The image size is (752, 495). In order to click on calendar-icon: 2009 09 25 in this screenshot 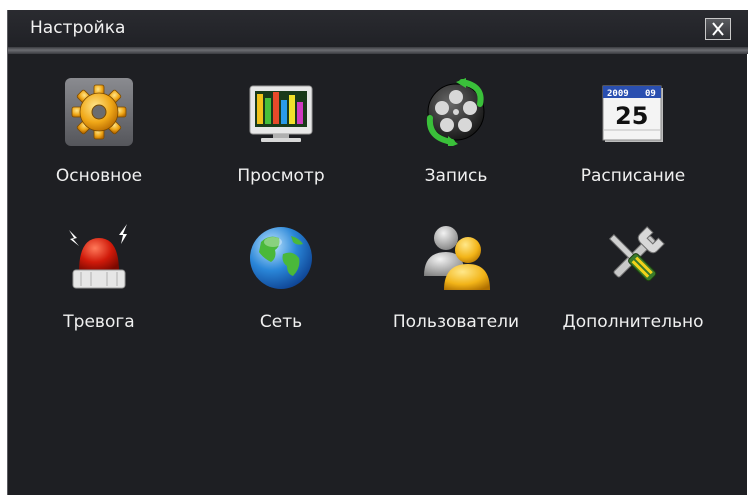, I will do `click(632, 113)`.